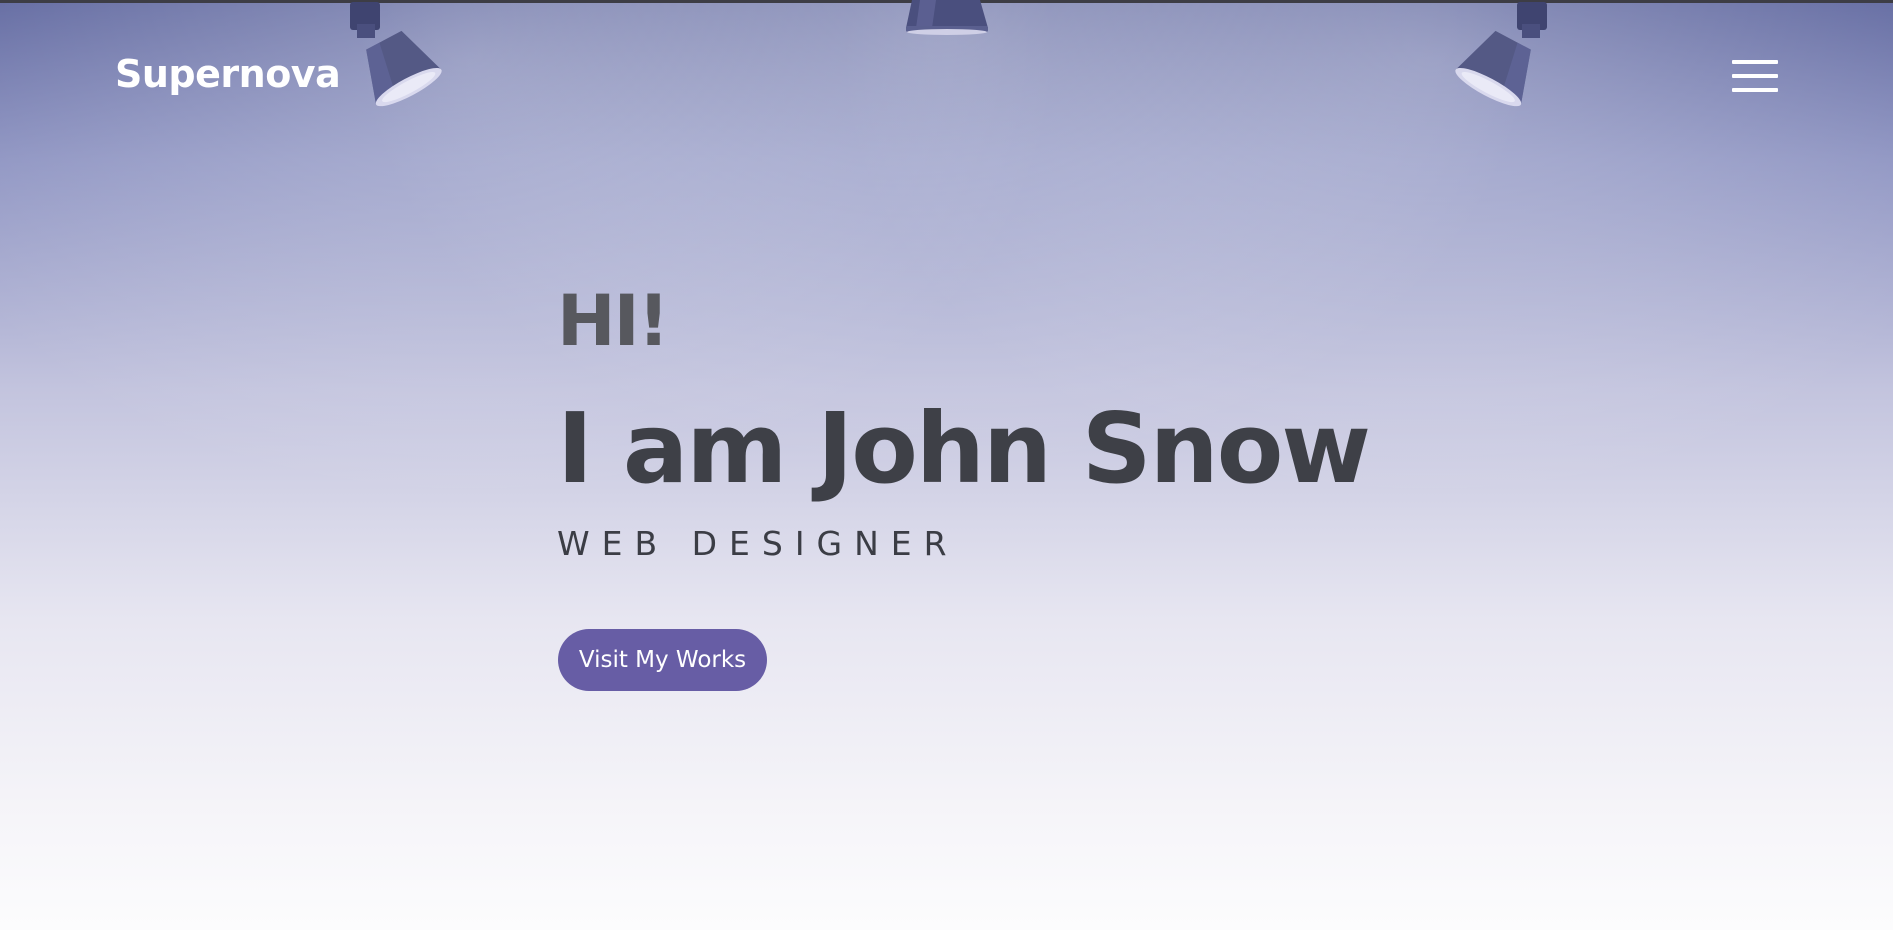  Describe the element at coordinates (396, 54) in the screenshot. I see `spotlight-left-icon` at that location.